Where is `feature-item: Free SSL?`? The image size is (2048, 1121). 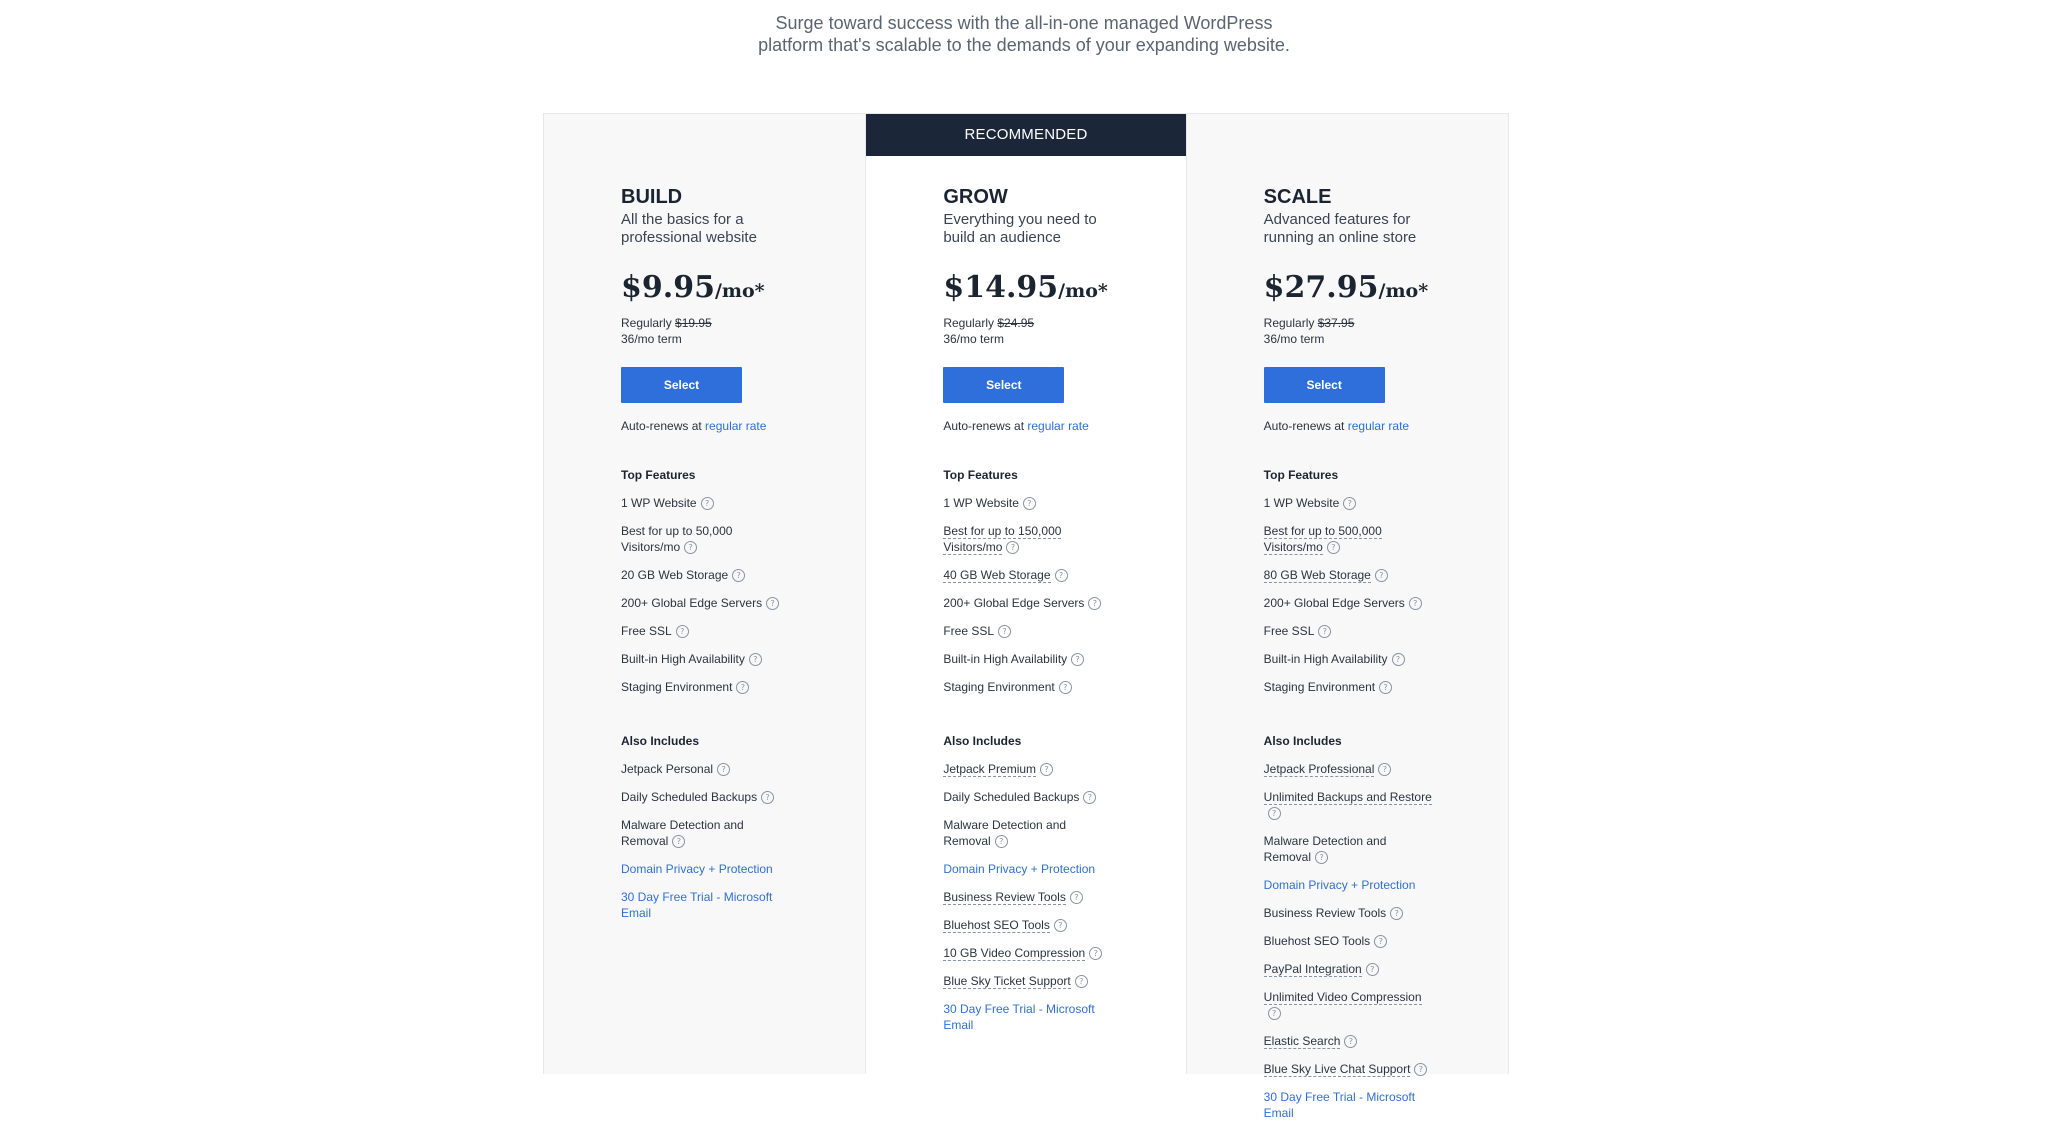
feature-item: Free SSL? is located at coordinates (1028, 631).